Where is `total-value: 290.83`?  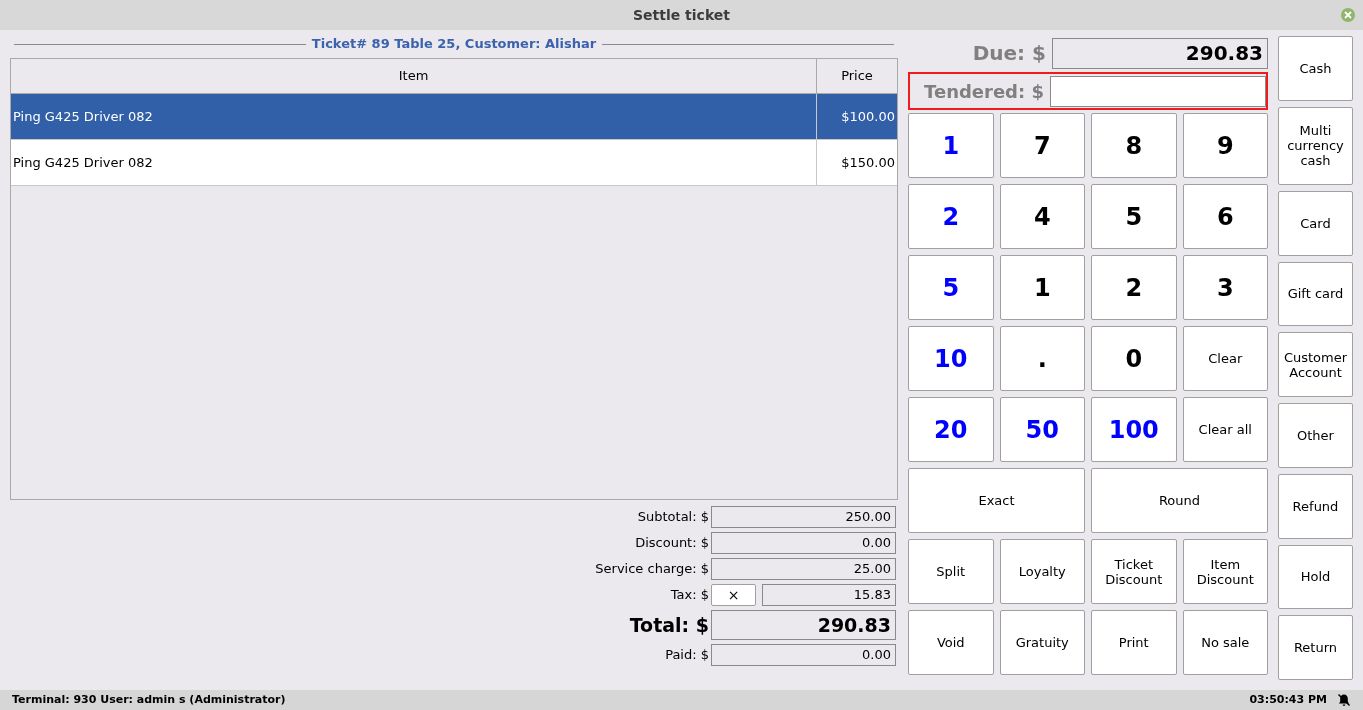 total-value: 290.83 is located at coordinates (803, 625).